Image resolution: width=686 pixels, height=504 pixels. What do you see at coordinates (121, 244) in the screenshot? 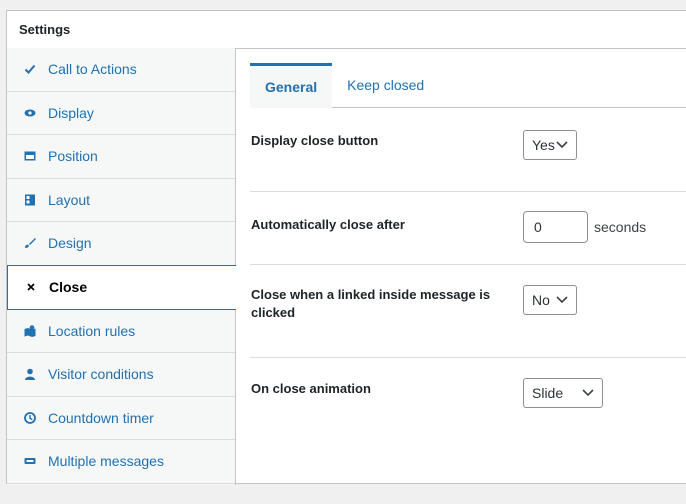
I see `sidebar-item-design: Design` at bounding box center [121, 244].